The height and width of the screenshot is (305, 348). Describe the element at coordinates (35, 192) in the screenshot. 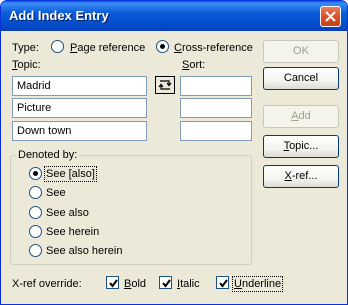

I see `see-radio` at that location.